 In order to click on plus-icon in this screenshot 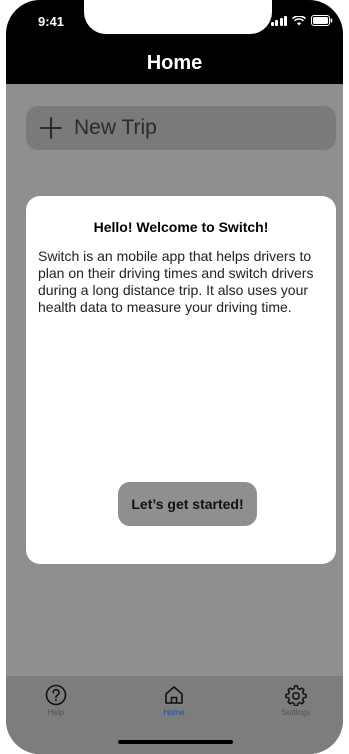, I will do `click(51, 128)`.